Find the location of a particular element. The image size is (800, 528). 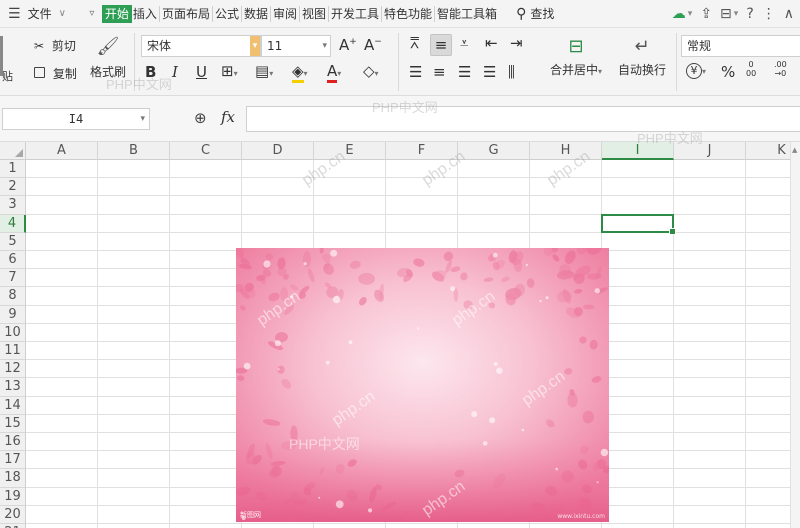

row-header-14: 14 is located at coordinates (13, 405).